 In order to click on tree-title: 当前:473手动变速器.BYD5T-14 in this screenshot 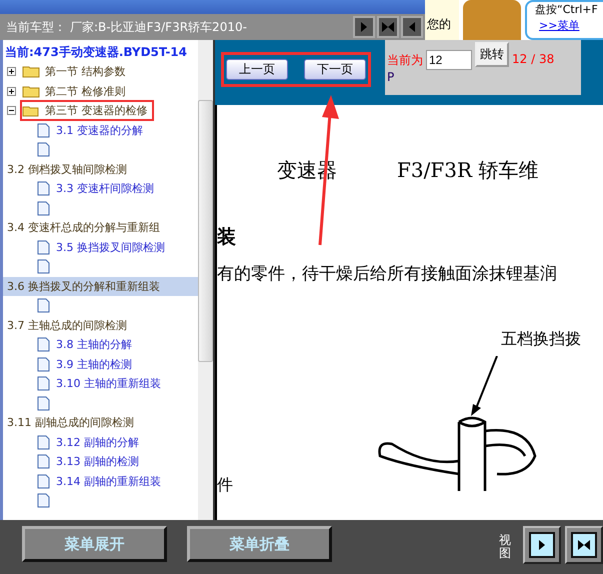, I will do `click(96, 52)`.